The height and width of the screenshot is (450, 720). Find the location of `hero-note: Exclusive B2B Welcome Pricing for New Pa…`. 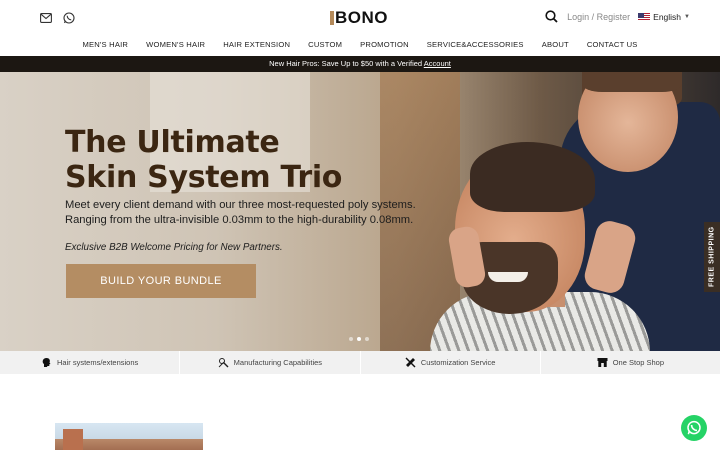

hero-note: Exclusive B2B Welcome Pricing for New Pa… is located at coordinates (174, 247).